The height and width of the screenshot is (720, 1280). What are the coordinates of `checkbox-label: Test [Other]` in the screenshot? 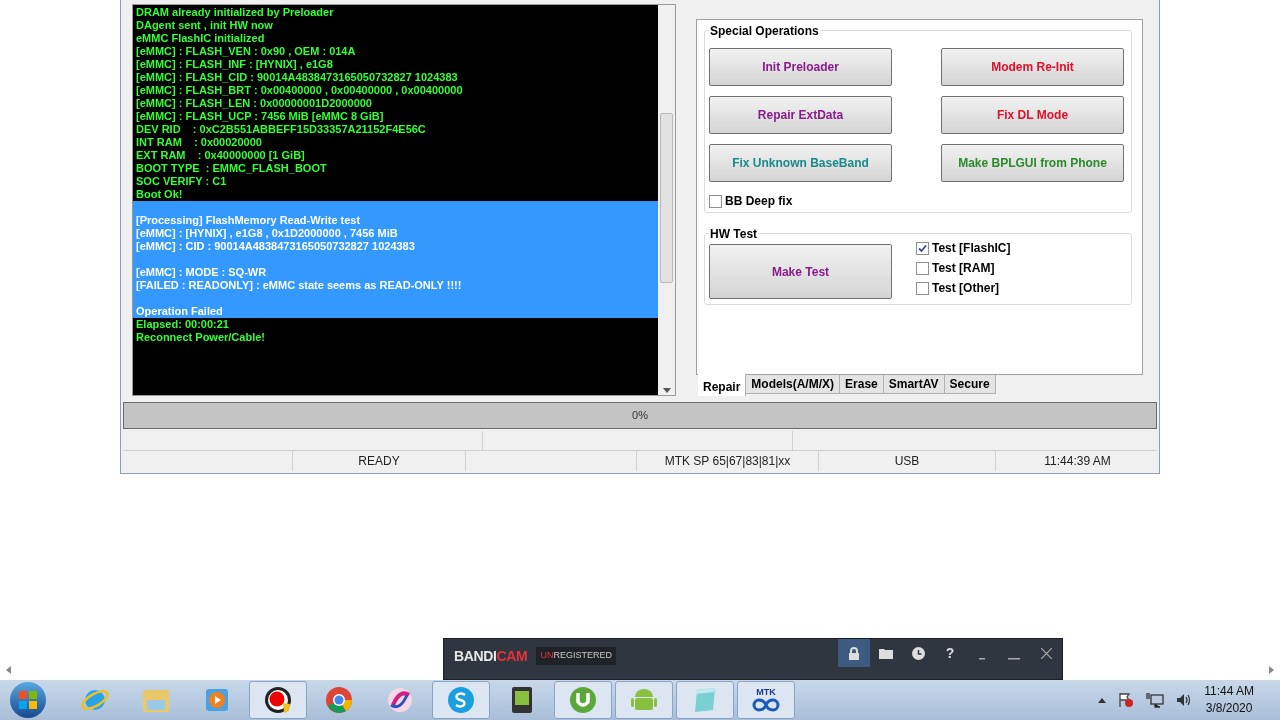 It's located at (966, 288).